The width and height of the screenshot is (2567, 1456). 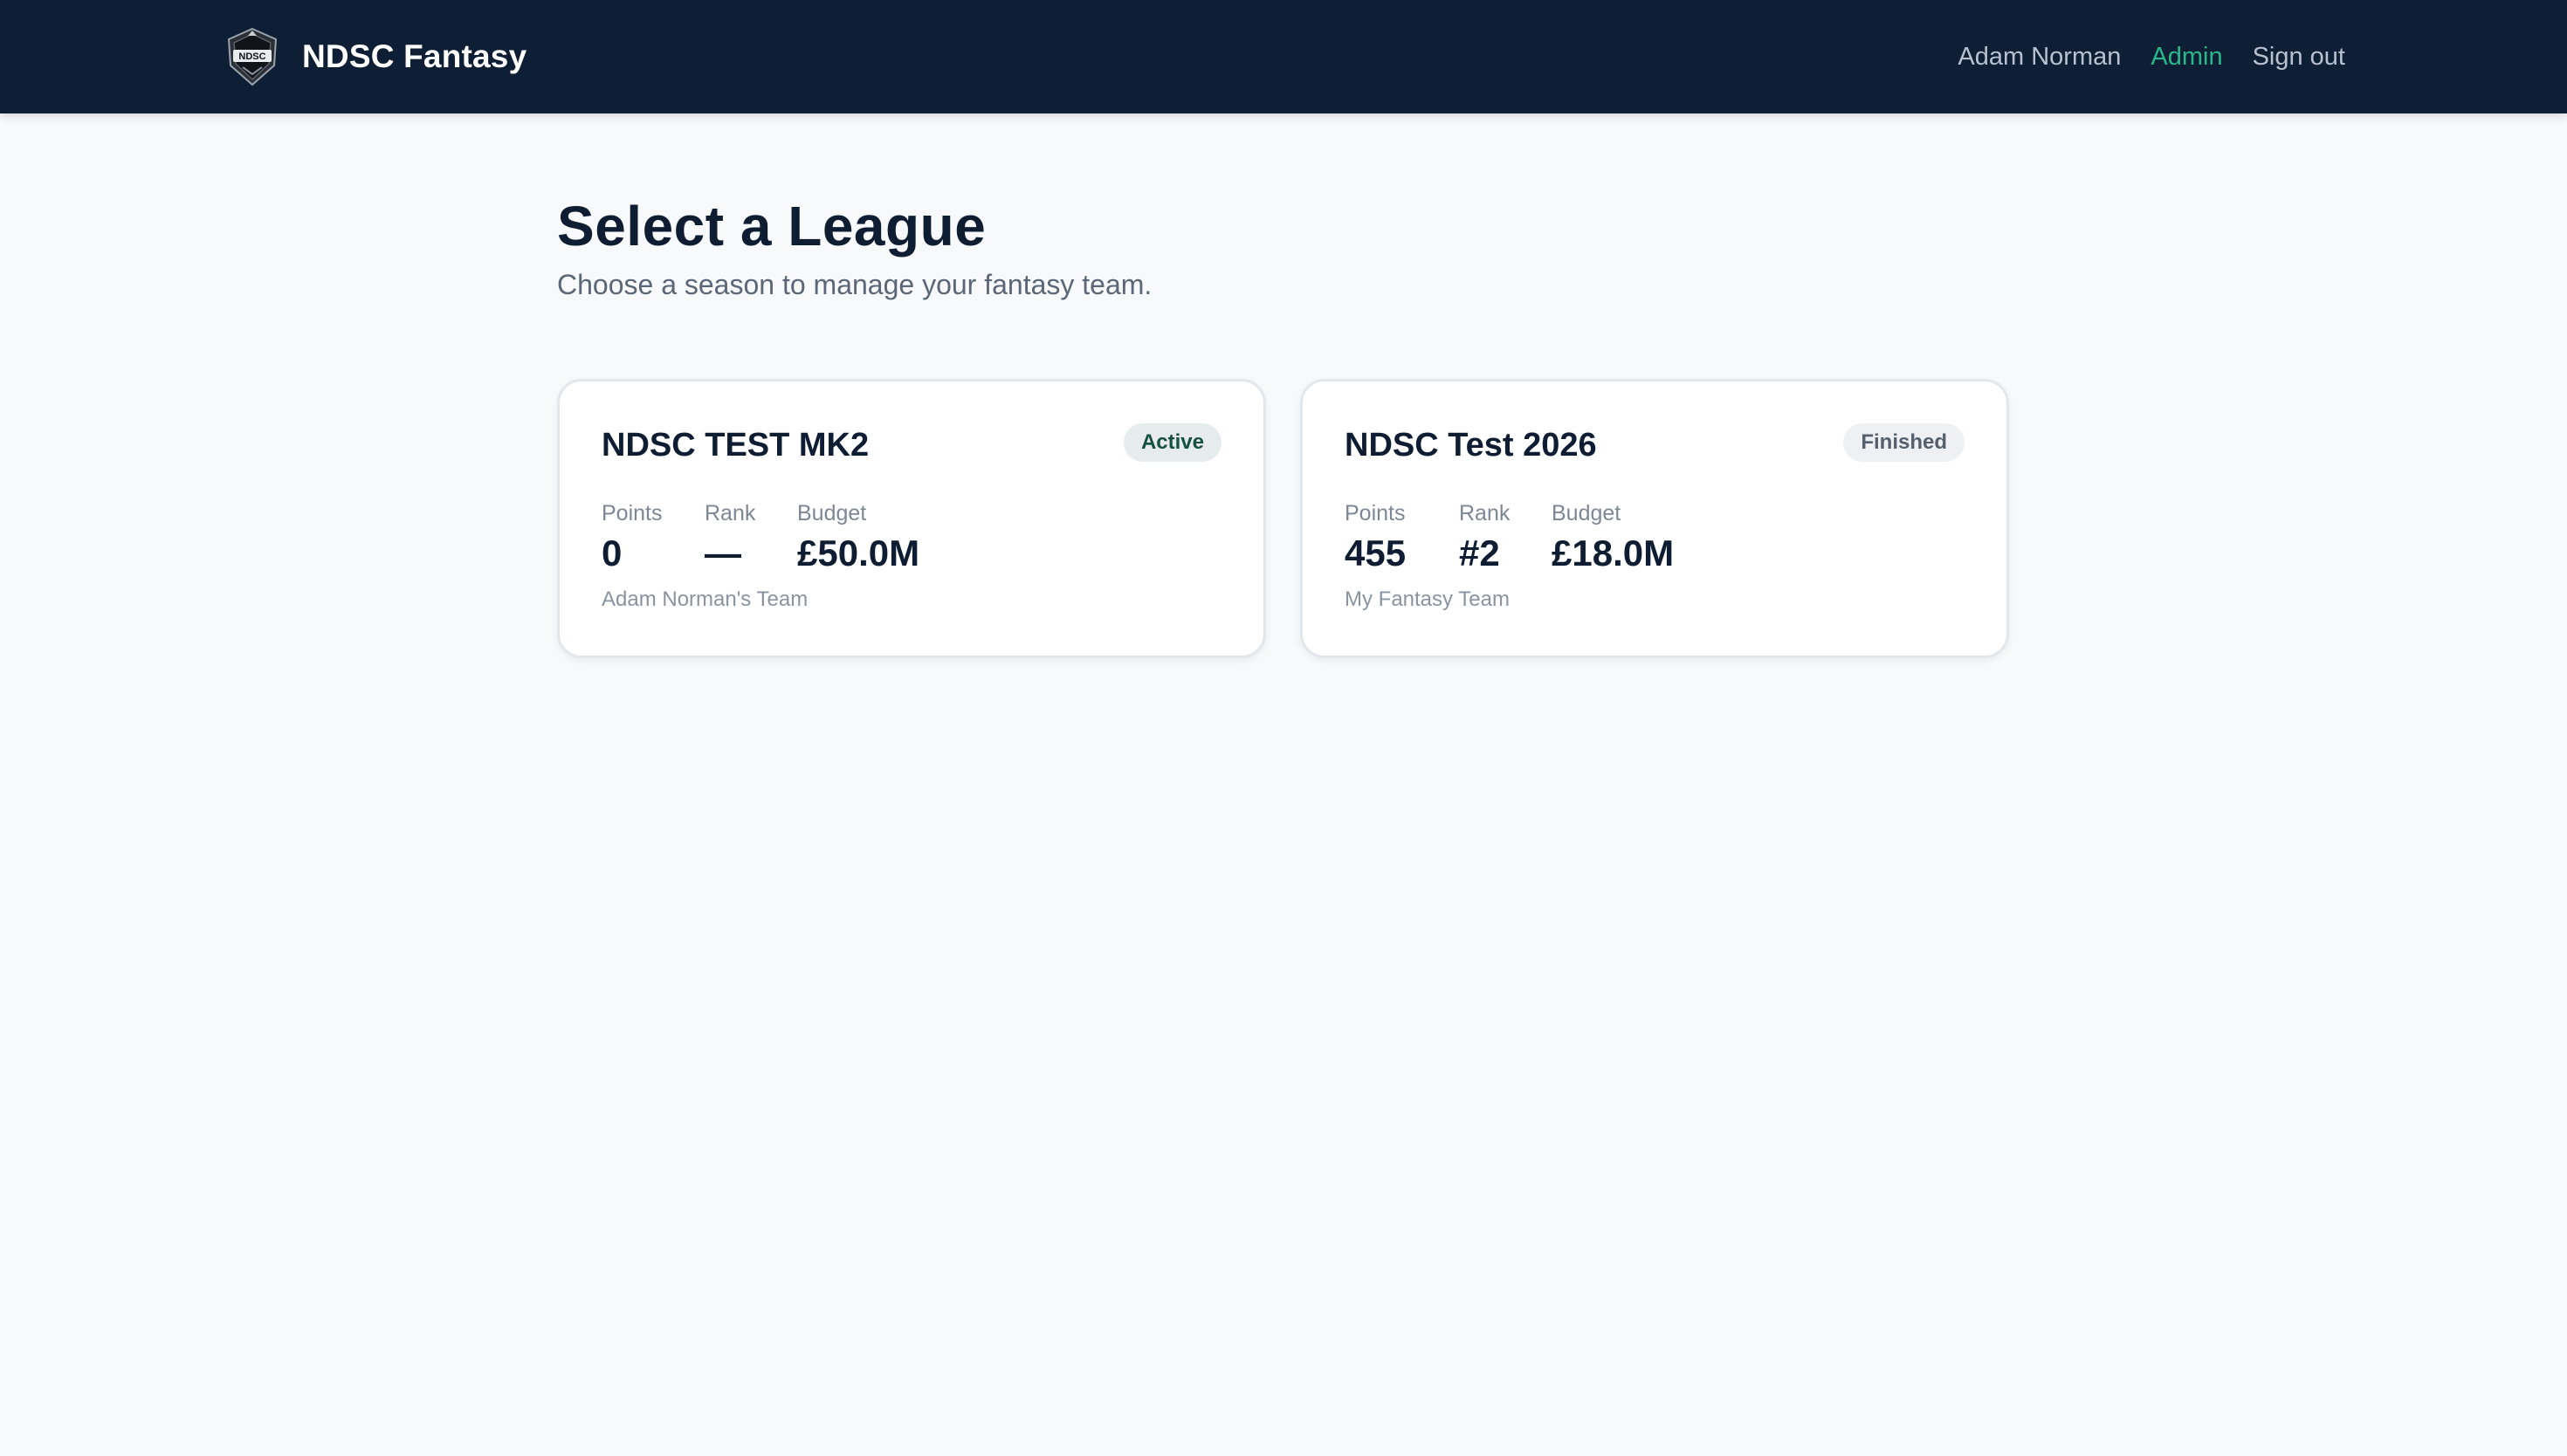 What do you see at coordinates (414, 56) in the screenshot?
I see `brand-name: NDSC Fantasy` at bounding box center [414, 56].